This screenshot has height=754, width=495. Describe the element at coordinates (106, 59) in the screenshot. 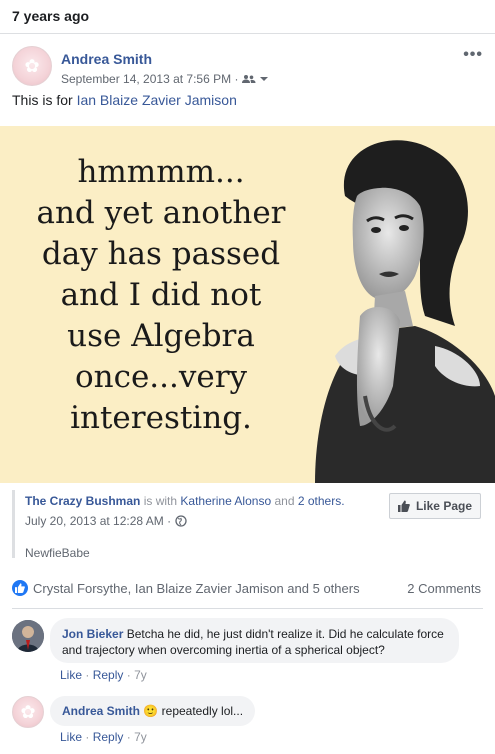

I see `post-author: Andrea Smith` at that location.